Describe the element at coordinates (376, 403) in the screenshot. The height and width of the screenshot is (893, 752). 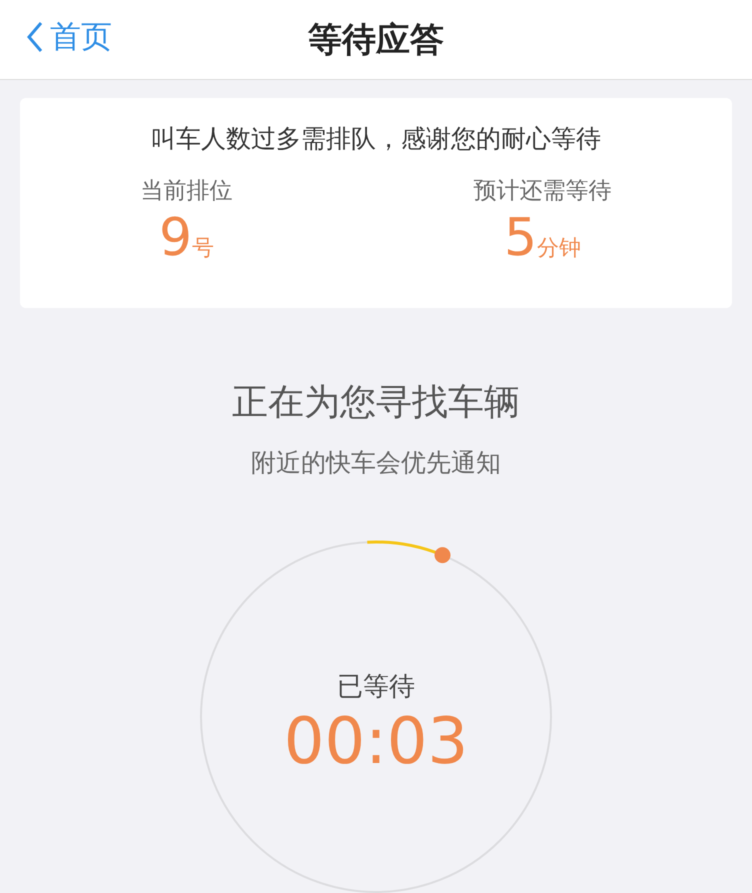
I see `search-title: 正在为您寻找车辆` at that location.